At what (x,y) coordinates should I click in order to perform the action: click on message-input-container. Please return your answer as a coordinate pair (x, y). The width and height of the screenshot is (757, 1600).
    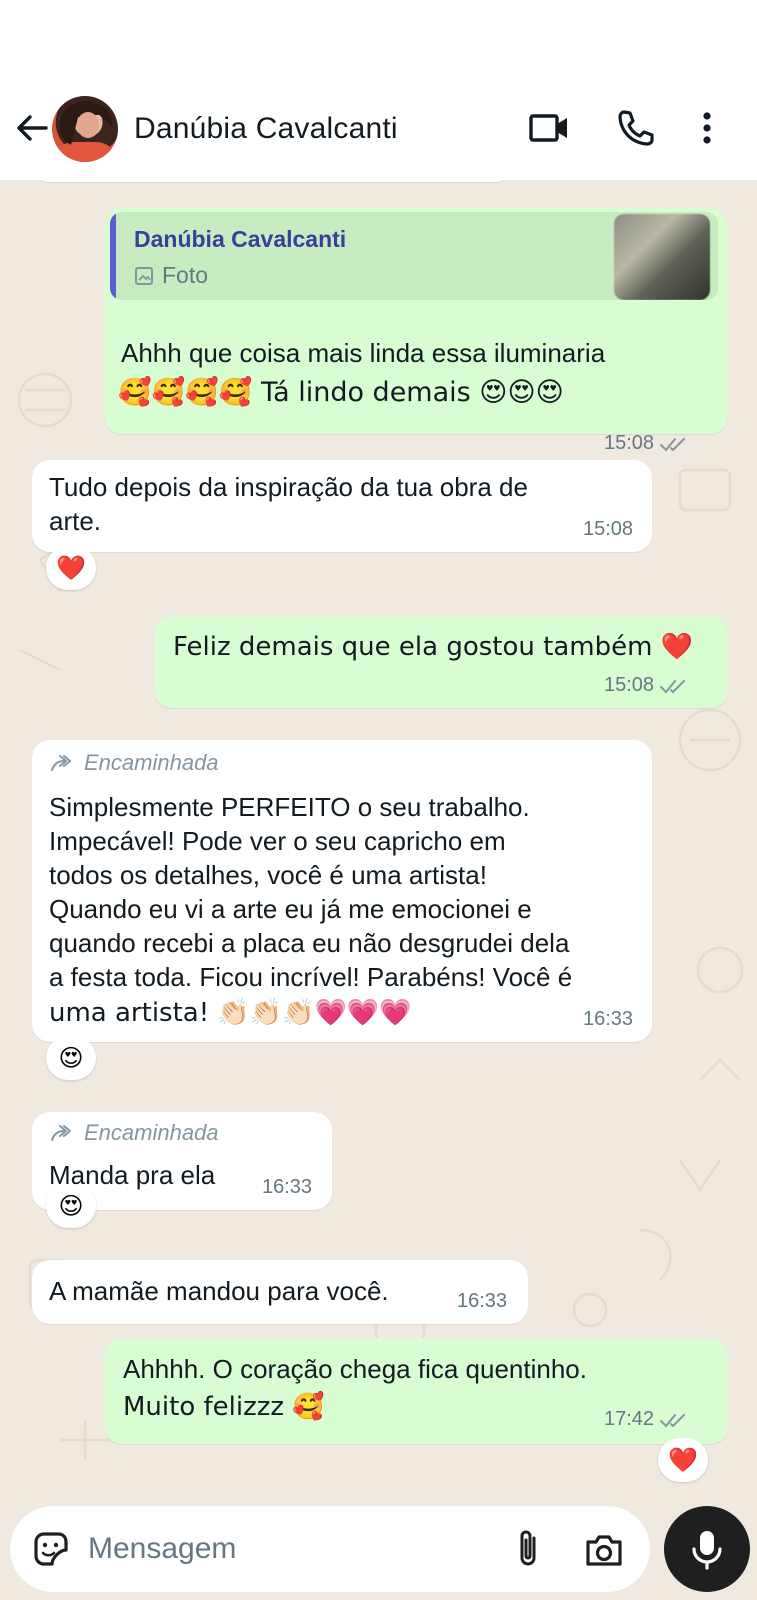
    Looking at the image, I should click on (330, 1549).